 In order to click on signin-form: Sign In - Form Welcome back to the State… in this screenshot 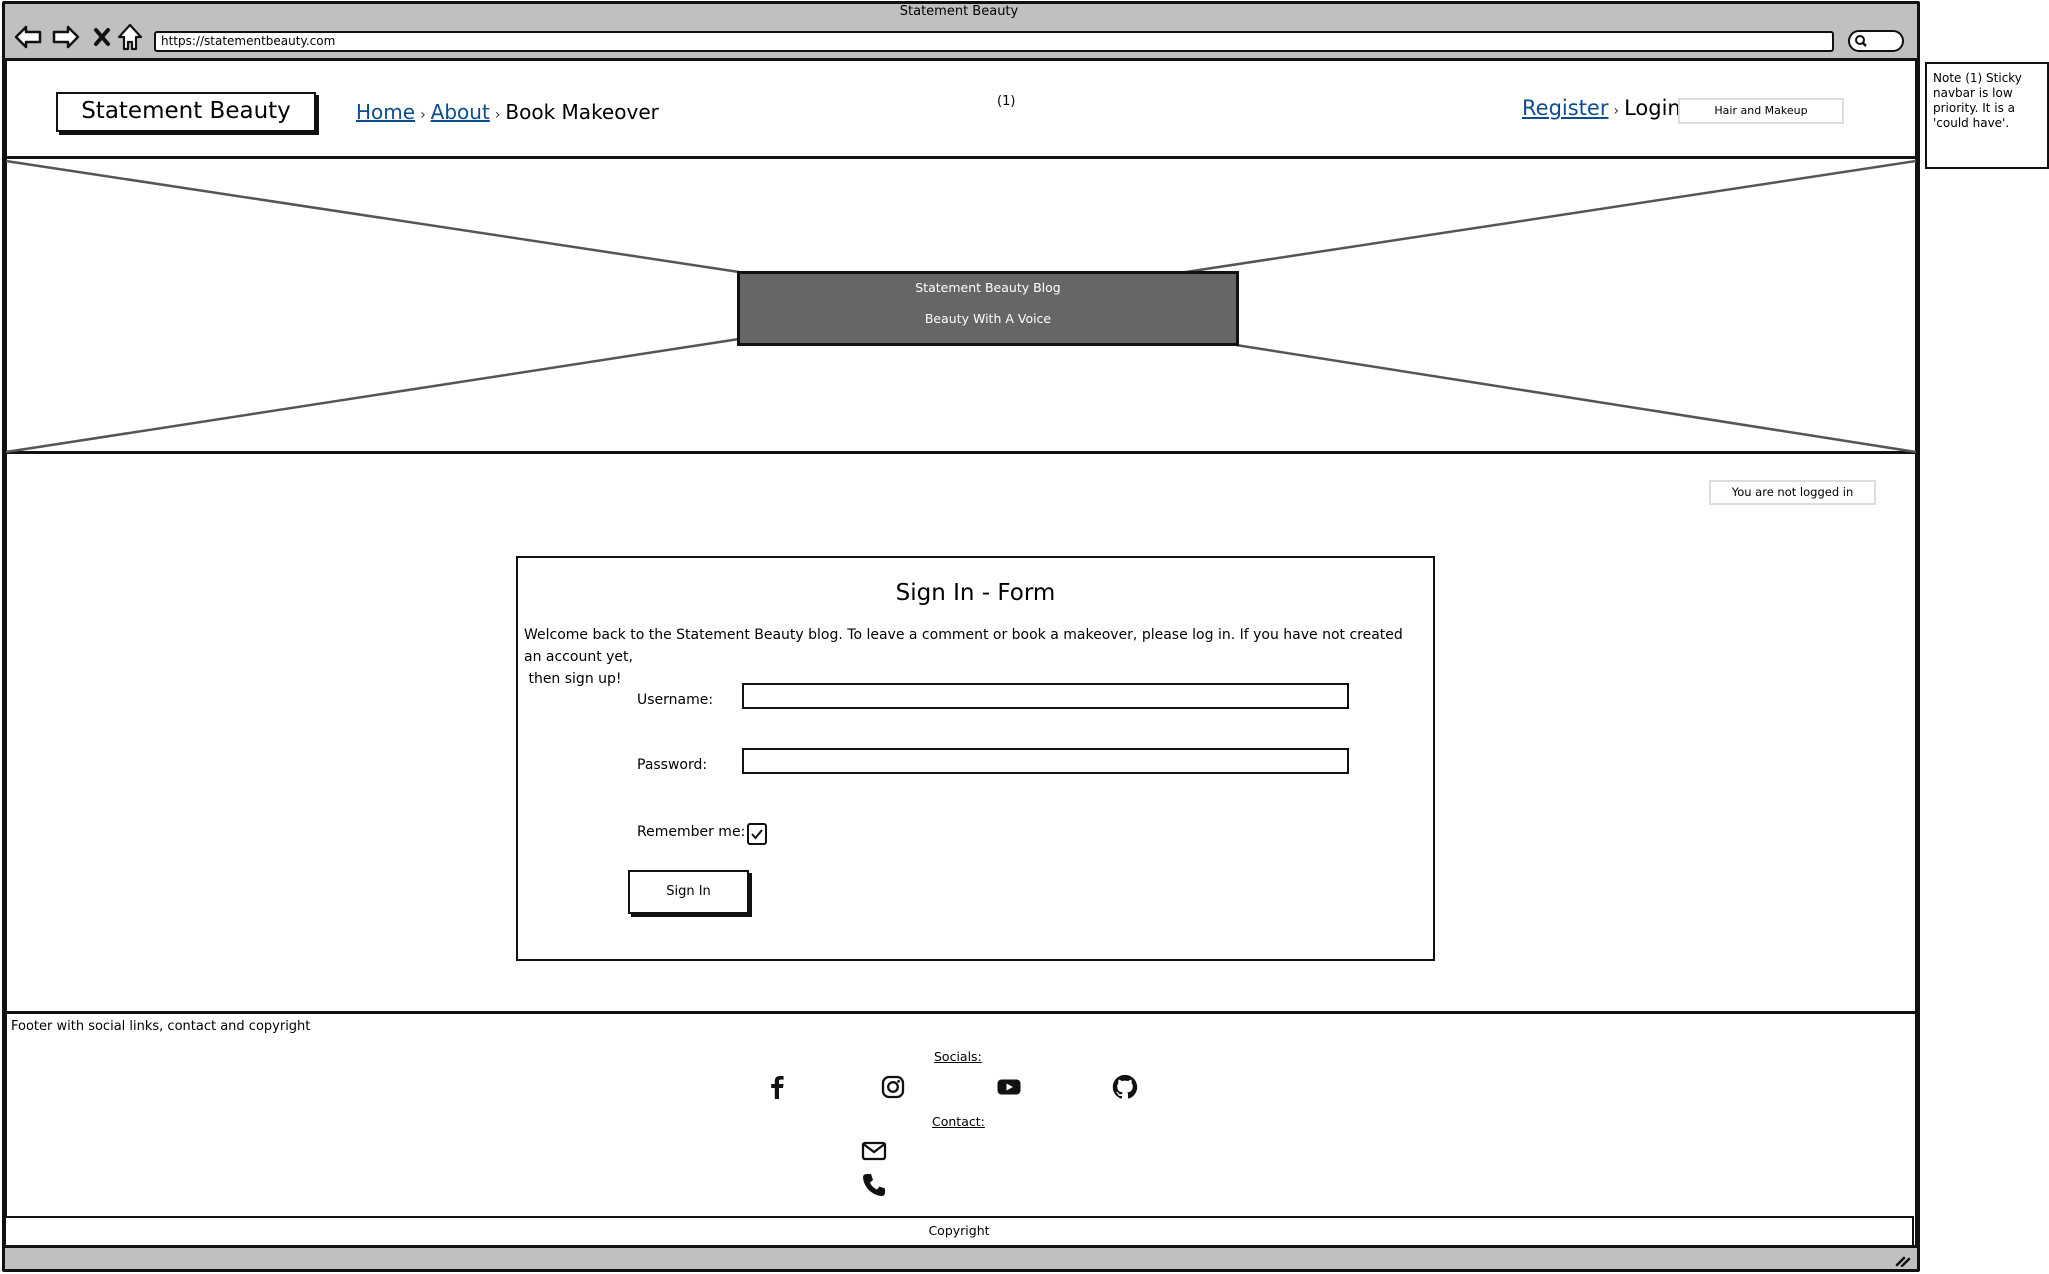, I will do `click(975, 758)`.